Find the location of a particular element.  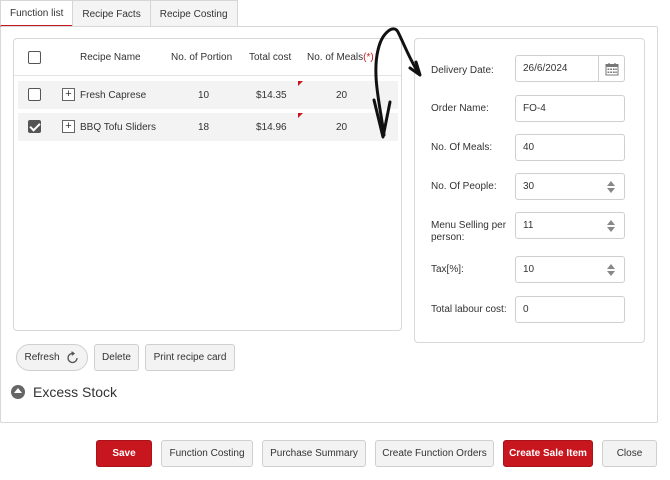

no-of-meals-label: No. Of Meals: is located at coordinates (462, 147).